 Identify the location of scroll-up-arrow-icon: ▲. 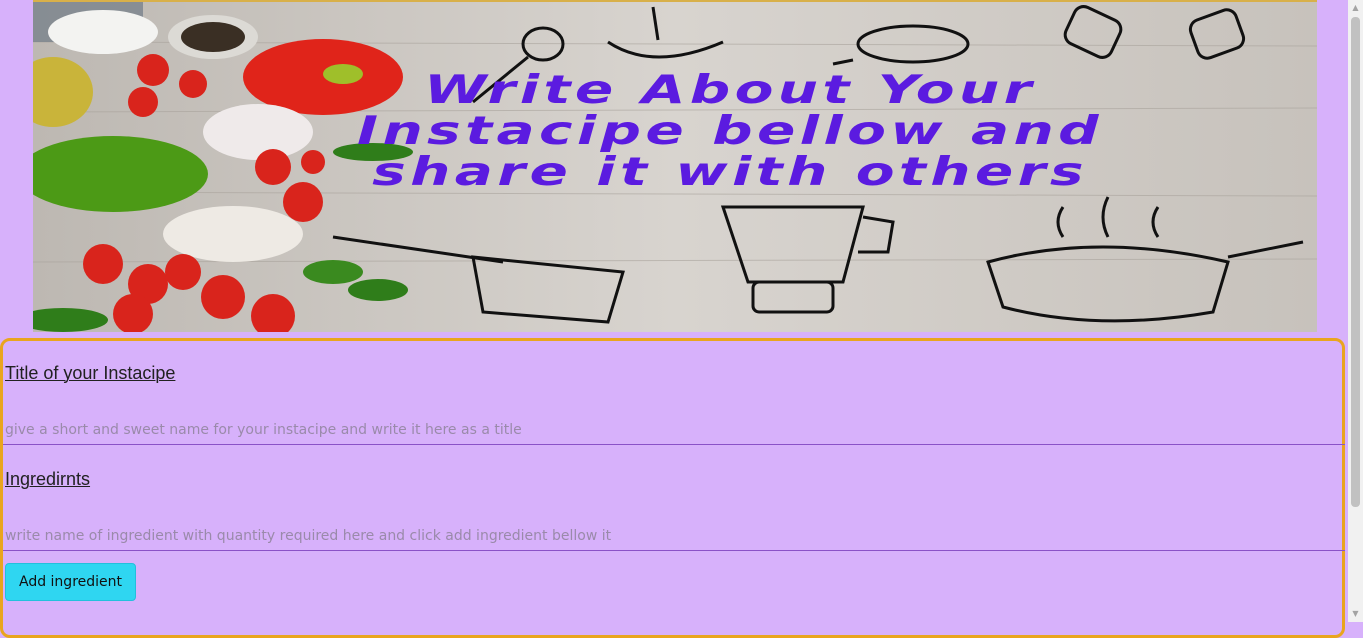
(1355, 8).